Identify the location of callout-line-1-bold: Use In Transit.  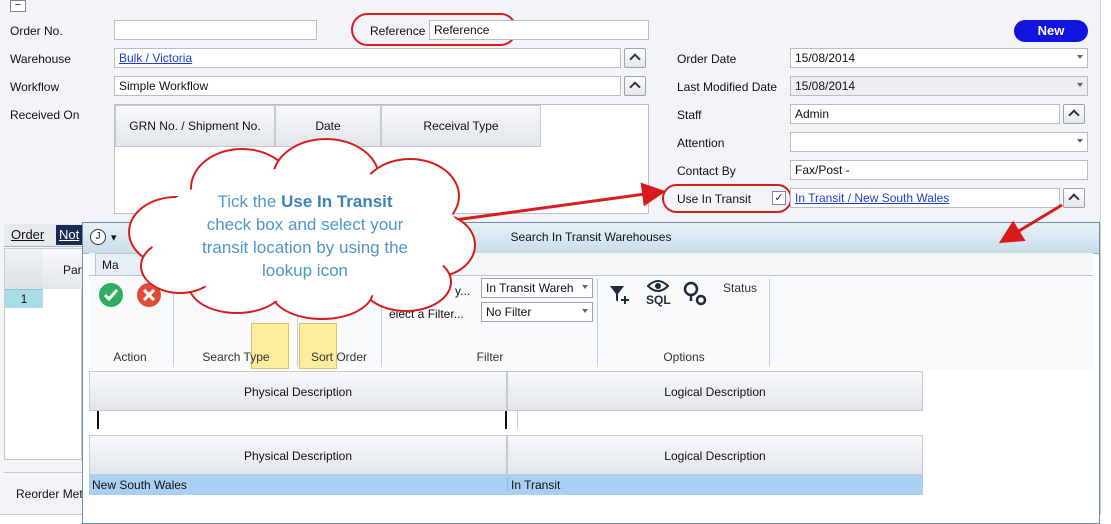
(337, 201).